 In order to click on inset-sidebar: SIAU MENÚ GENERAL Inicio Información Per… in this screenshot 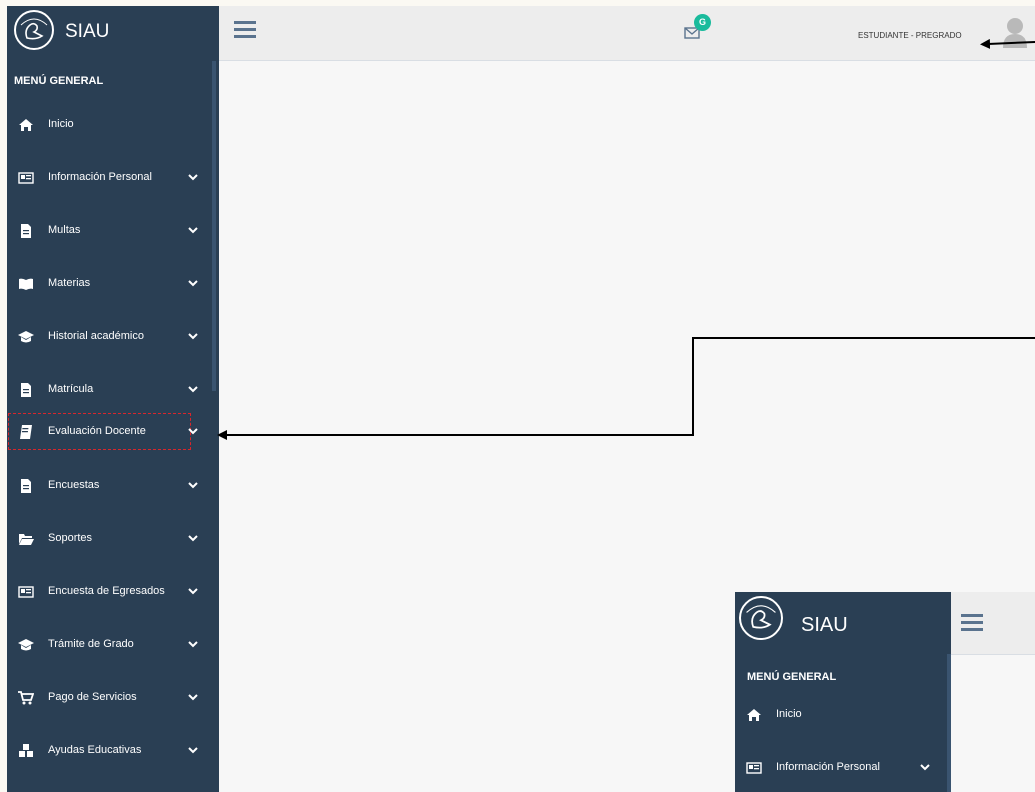, I will do `click(843, 692)`.